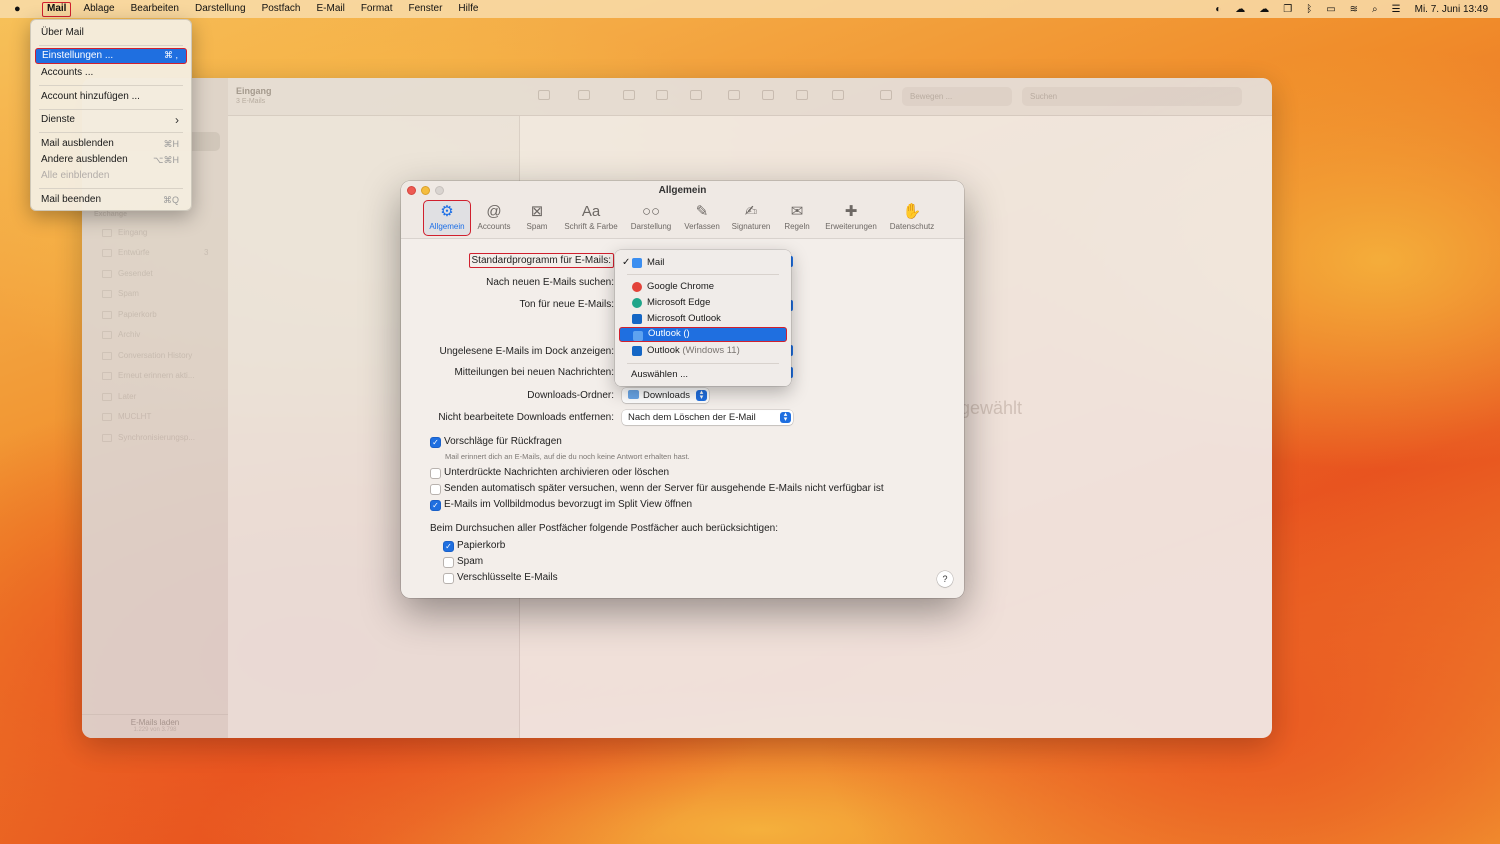  What do you see at coordinates (584, 95) in the screenshot?
I see `compose-icon` at bounding box center [584, 95].